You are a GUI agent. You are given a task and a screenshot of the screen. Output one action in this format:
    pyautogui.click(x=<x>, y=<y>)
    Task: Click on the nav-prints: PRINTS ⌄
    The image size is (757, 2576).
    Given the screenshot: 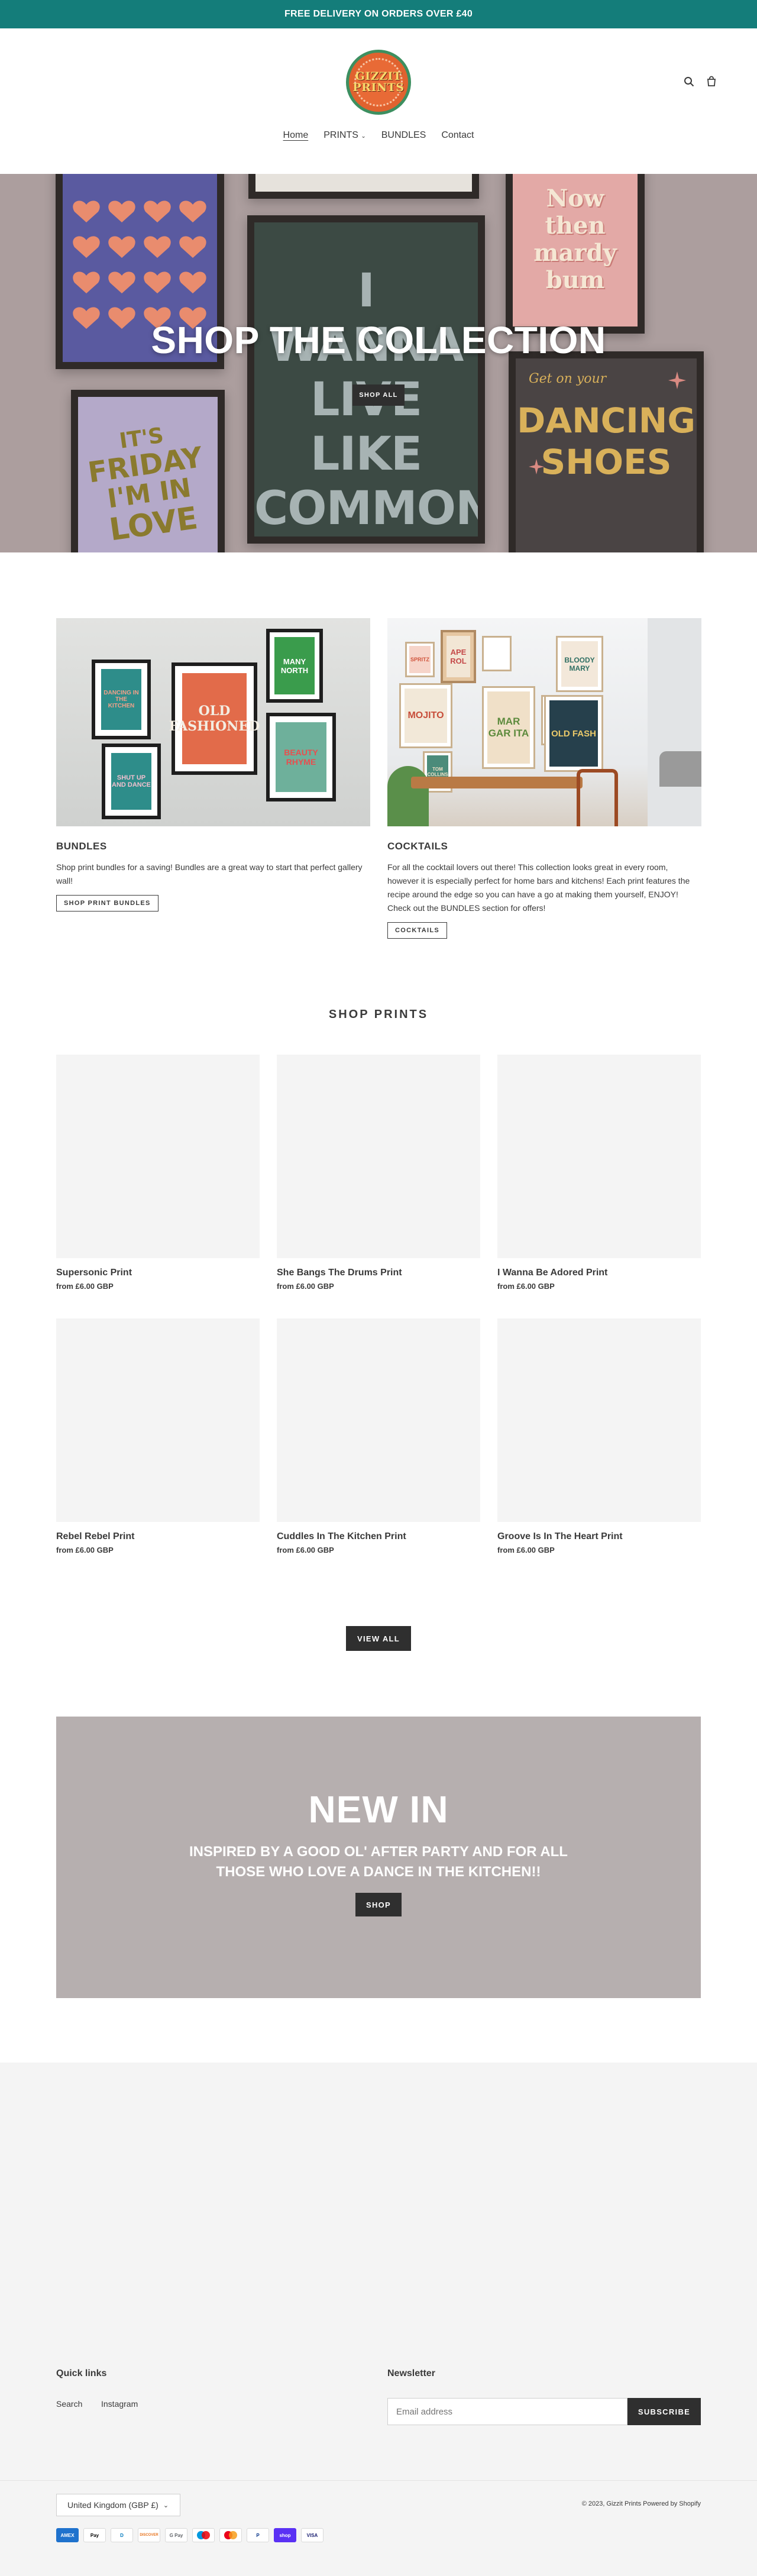 What is the action you would take?
    pyautogui.click(x=344, y=135)
    